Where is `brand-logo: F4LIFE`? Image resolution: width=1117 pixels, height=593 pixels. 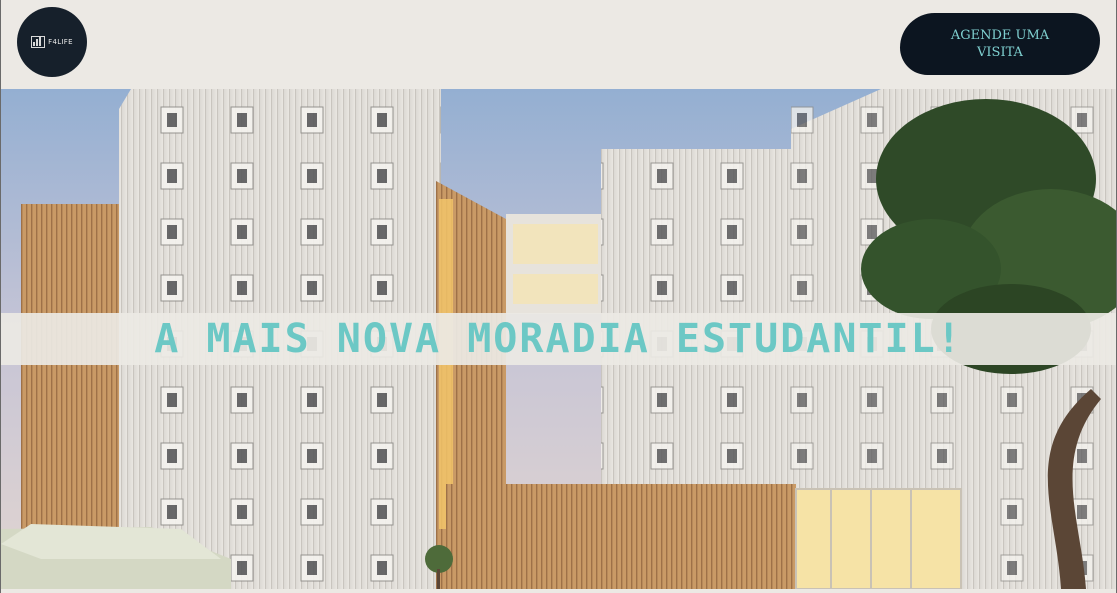 brand-logo: F4LIFE is located at coordinates (52, 42).